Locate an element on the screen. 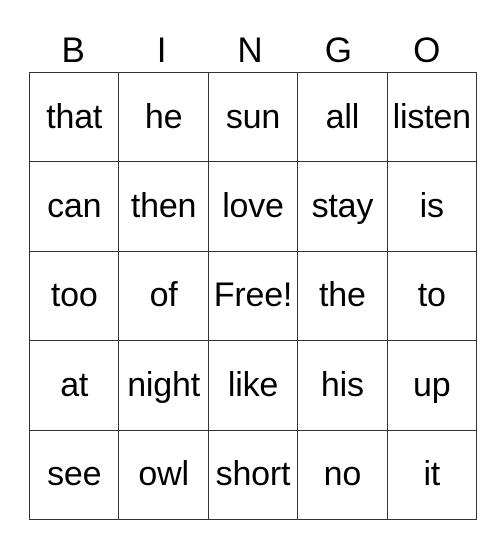  board-cell: it is located at coordinates (431, 474).